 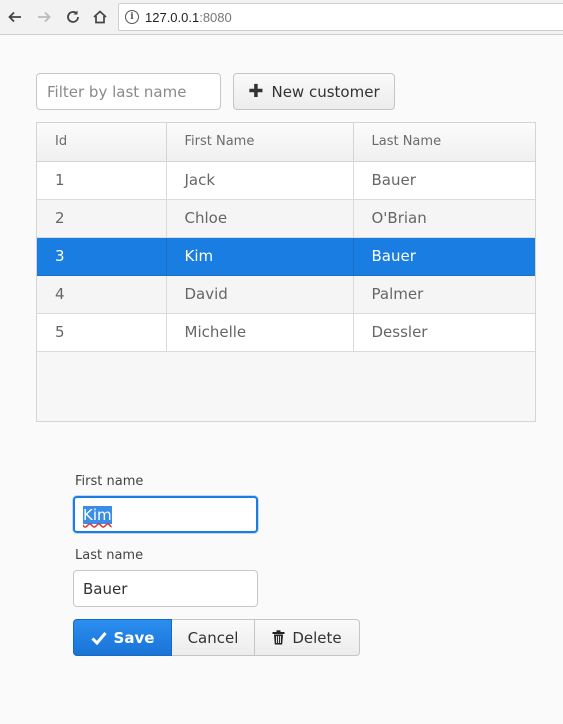 What do you see at coordinates (444, 332) in the screenshot?
I see `cell-last-name: Dessler` at bounding box center [444, 332].